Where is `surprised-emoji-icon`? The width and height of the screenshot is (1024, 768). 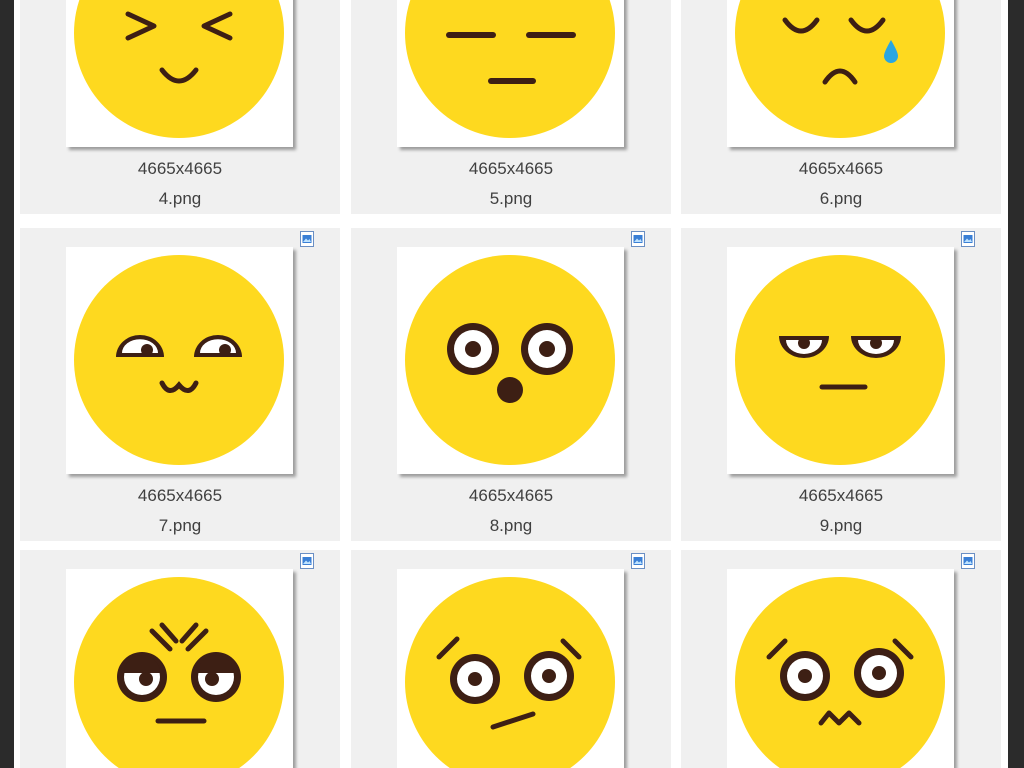
surprised-emoji-icon is located at coordinates (510, 360).